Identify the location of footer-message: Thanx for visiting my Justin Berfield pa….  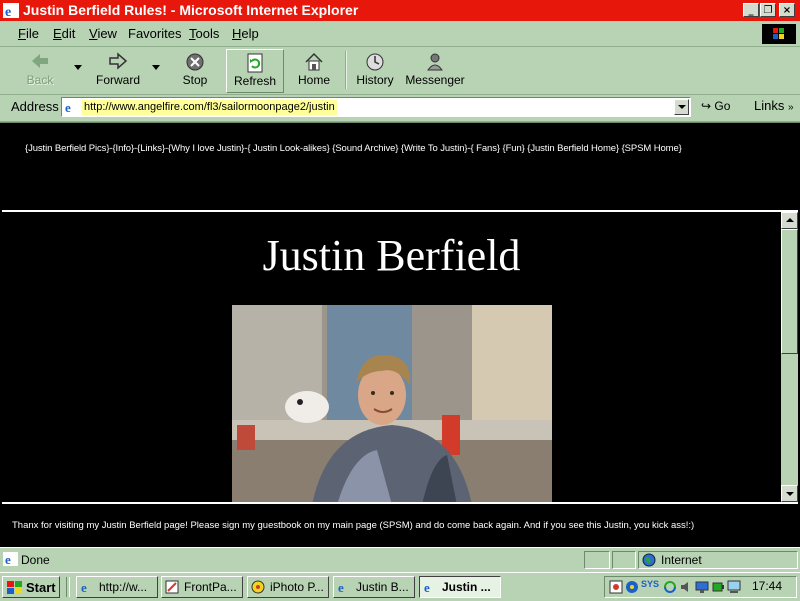
(353, 525).